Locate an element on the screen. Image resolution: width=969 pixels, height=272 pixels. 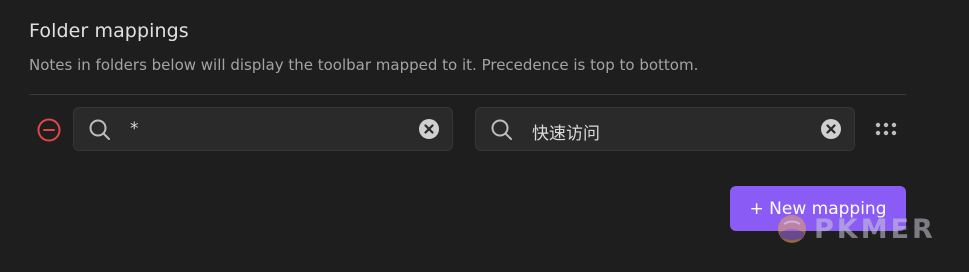
remove-mapping-button is located at coordinates (49, 130).